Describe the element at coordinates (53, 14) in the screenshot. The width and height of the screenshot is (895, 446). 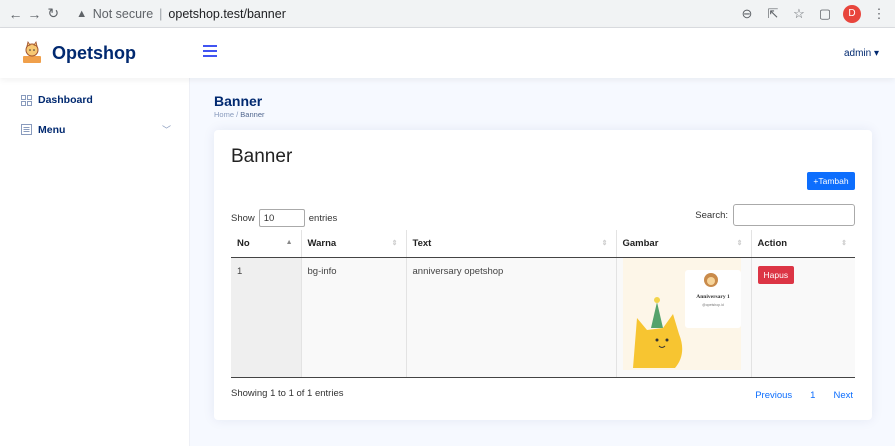
I see `reload-icon: ↻` at that location.